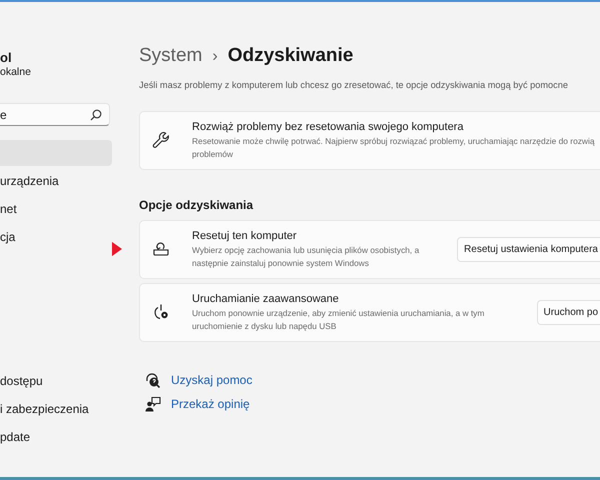 The image size is (600, 480). I want to click on link: Uzyskaj pomoc, so click(211, 379).